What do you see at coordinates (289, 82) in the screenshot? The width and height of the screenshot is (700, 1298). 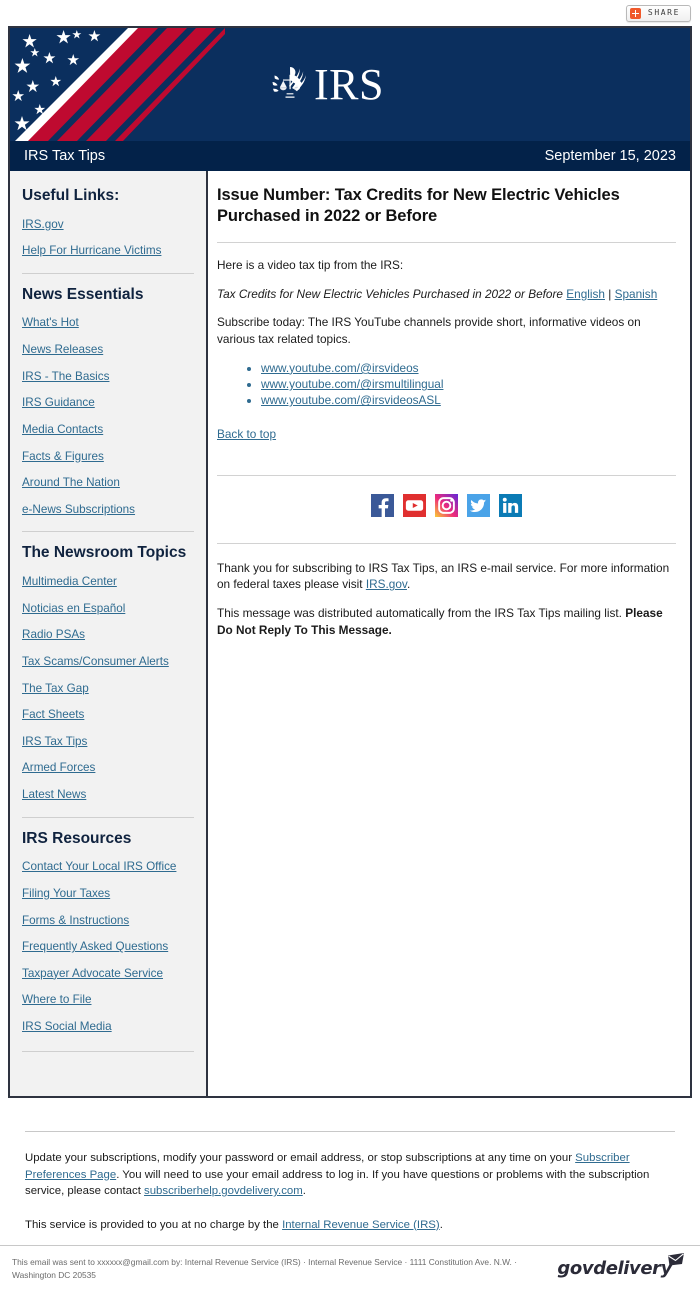 I see `irs-eagle-scales-icon` at bounding box center [289, 82].